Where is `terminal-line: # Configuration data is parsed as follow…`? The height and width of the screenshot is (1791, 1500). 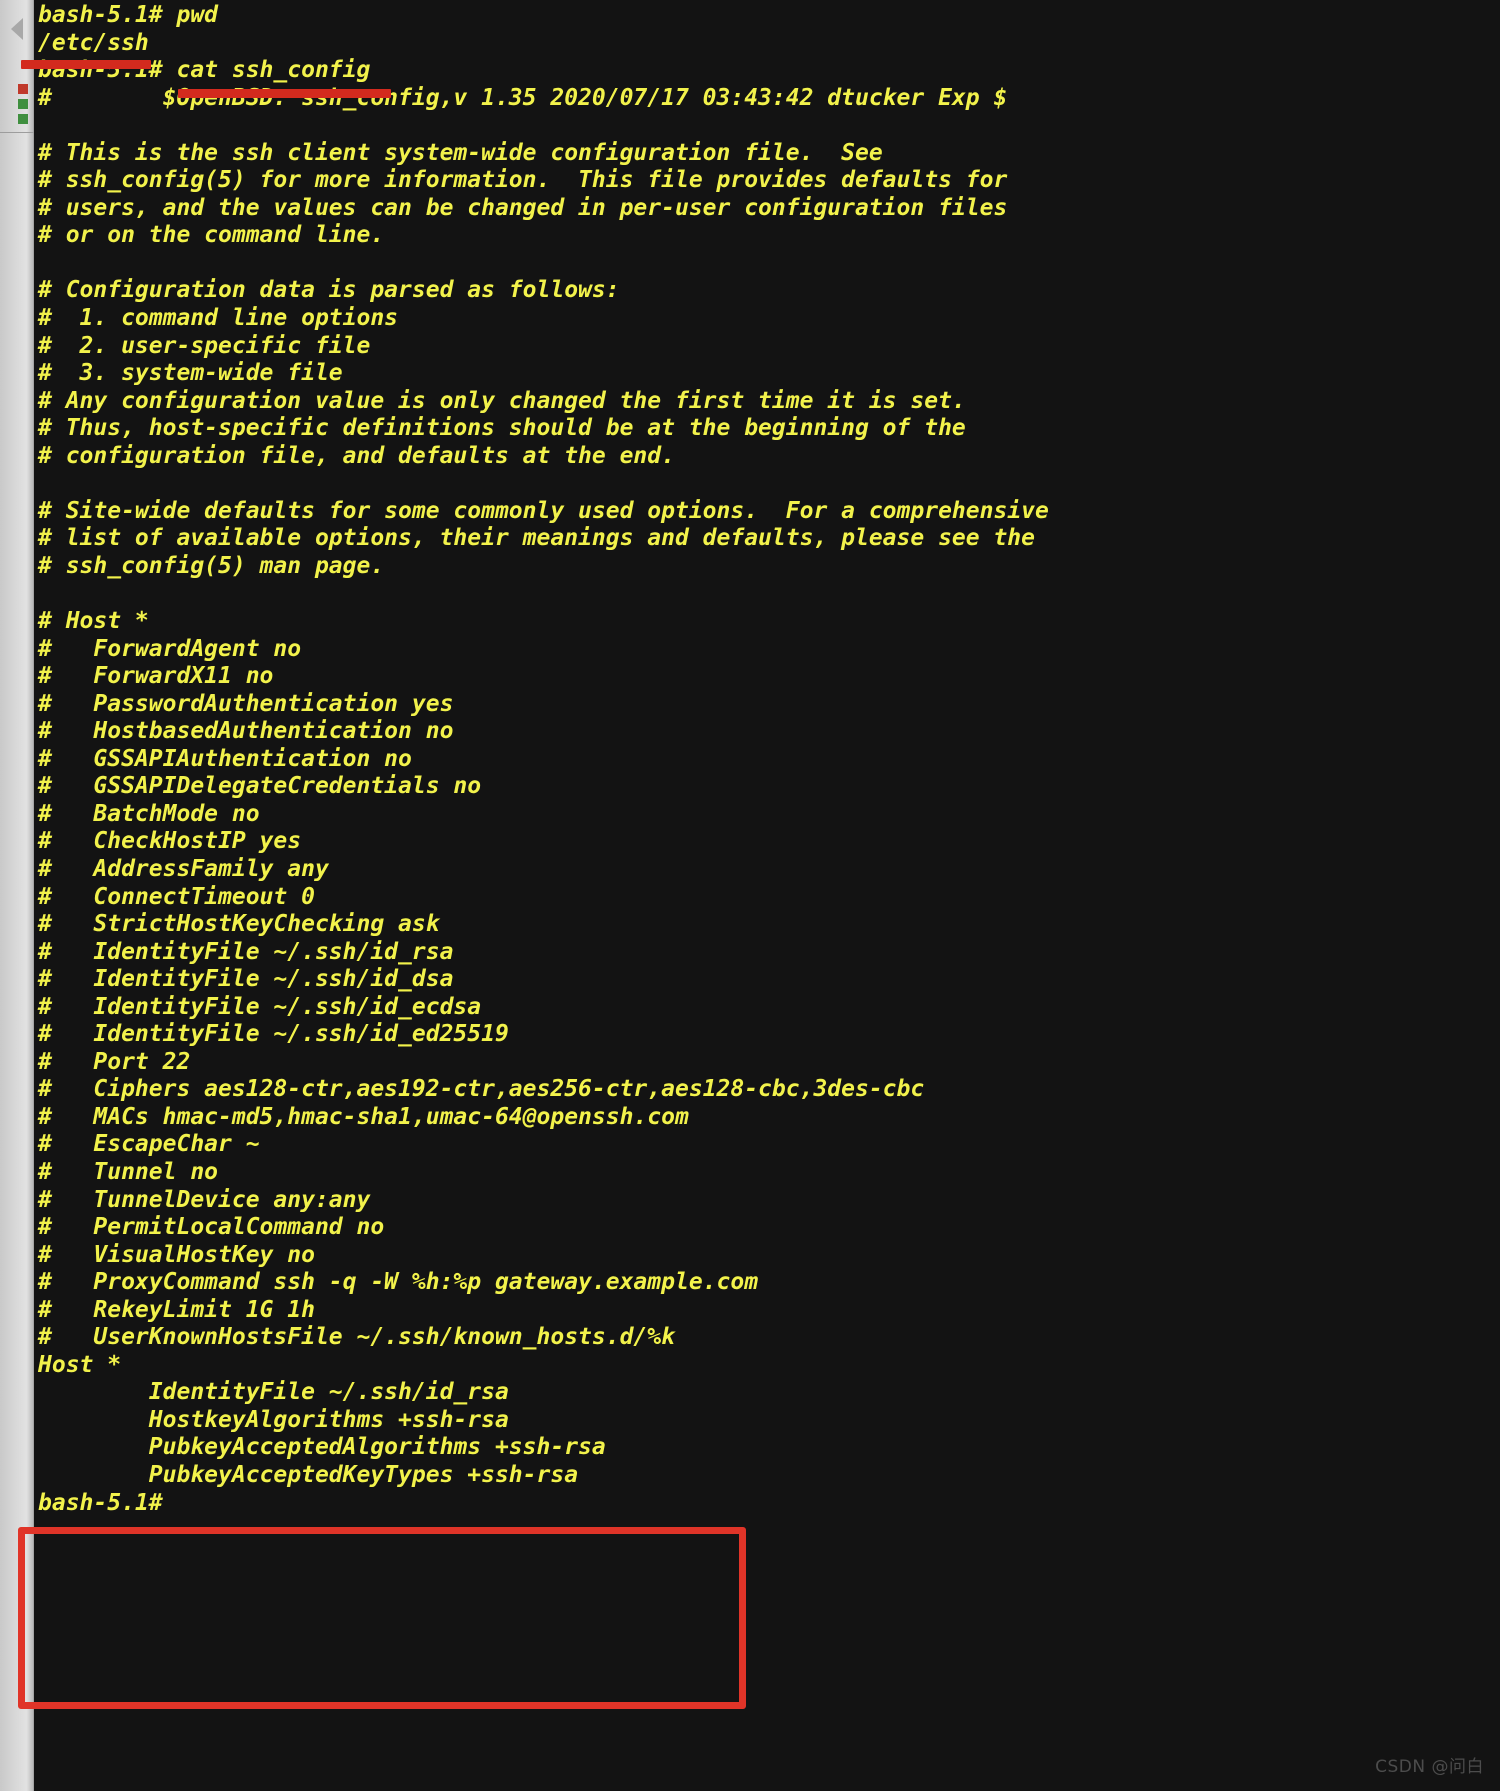
terminal-line: # Configuration data is parsed as follow… is located at coordinates (329, 290).